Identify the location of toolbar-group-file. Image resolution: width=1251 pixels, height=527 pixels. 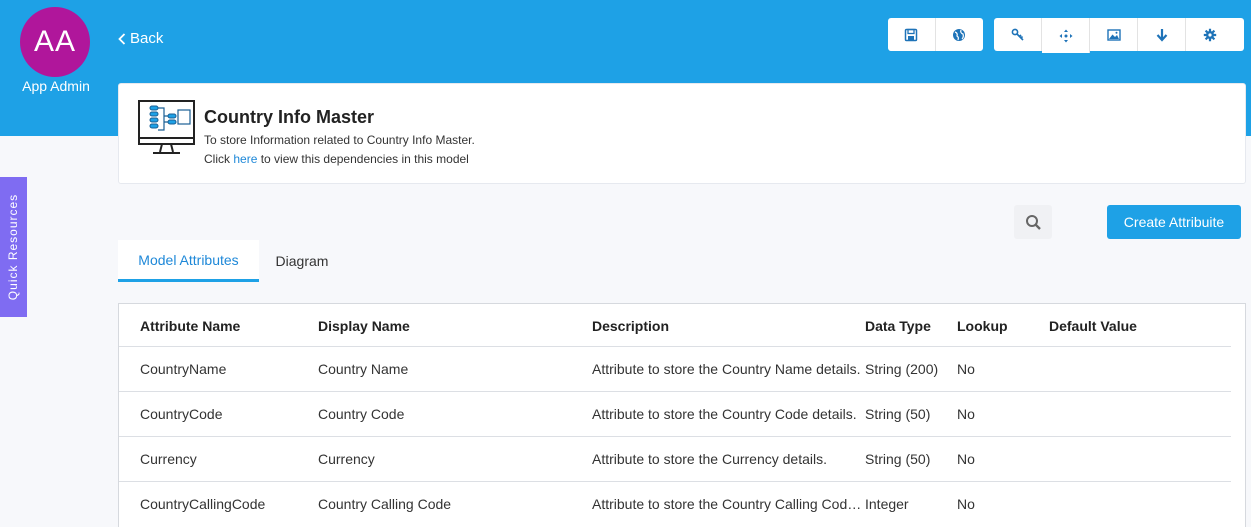
(935, 34).